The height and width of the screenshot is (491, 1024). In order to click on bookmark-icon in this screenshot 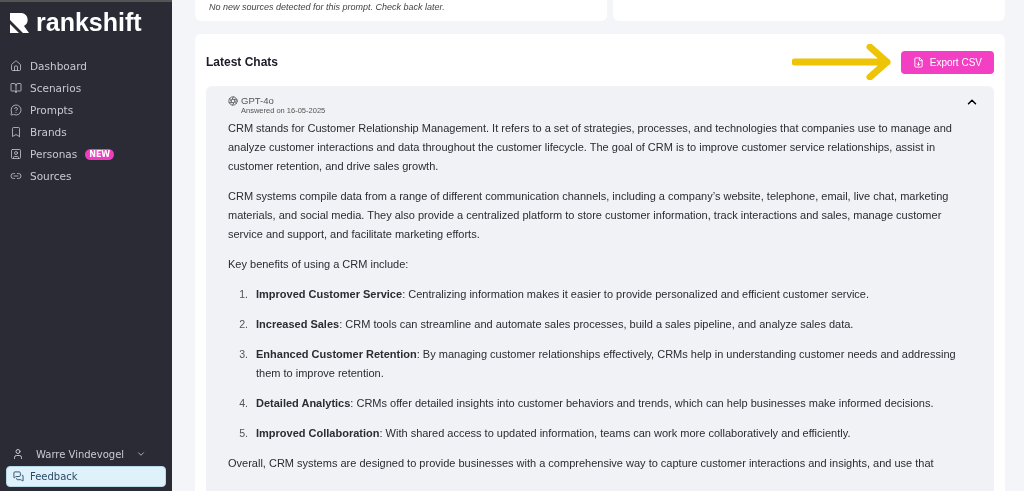, I will do `click(16, 132)`.